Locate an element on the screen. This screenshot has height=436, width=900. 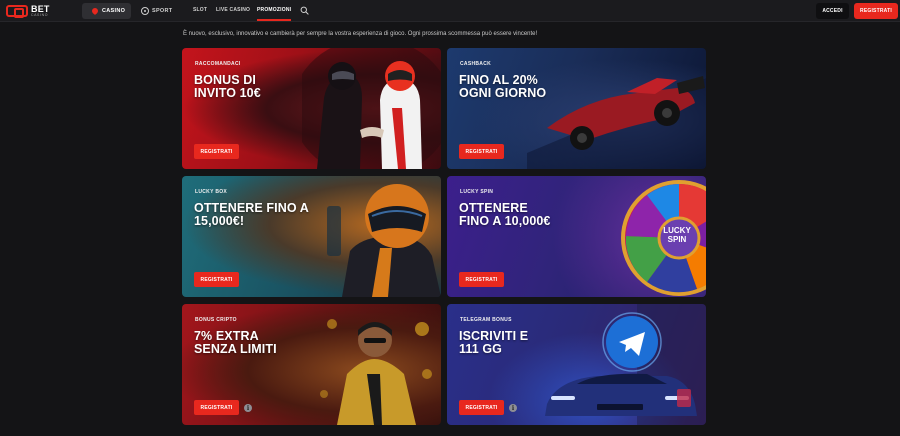
promo-title: ISCRIVITI E 111 GG is located at coordinates (494, 342).